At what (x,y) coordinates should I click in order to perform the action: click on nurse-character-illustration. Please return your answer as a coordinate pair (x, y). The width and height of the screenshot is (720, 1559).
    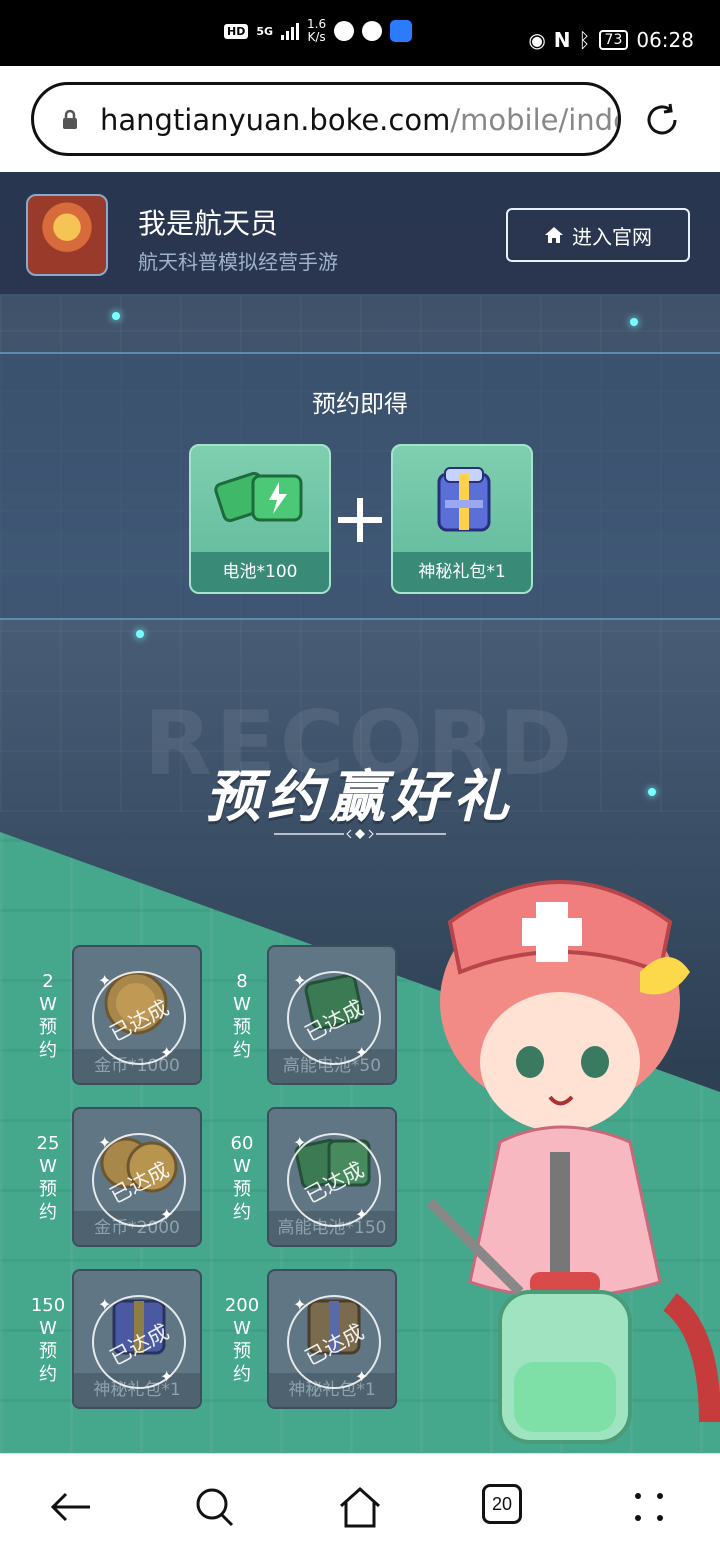
    Looking at the image, I should click on (573, 1162).